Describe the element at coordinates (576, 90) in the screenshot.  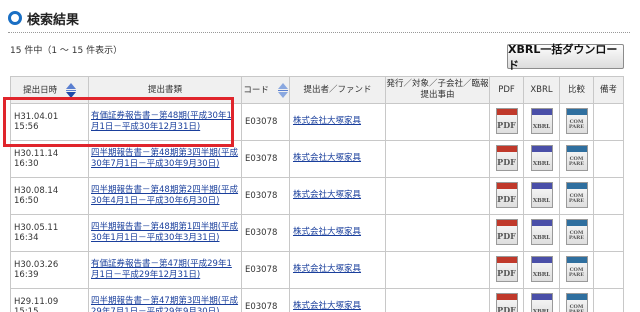
I see `column-header-compare: 比較` at that location.